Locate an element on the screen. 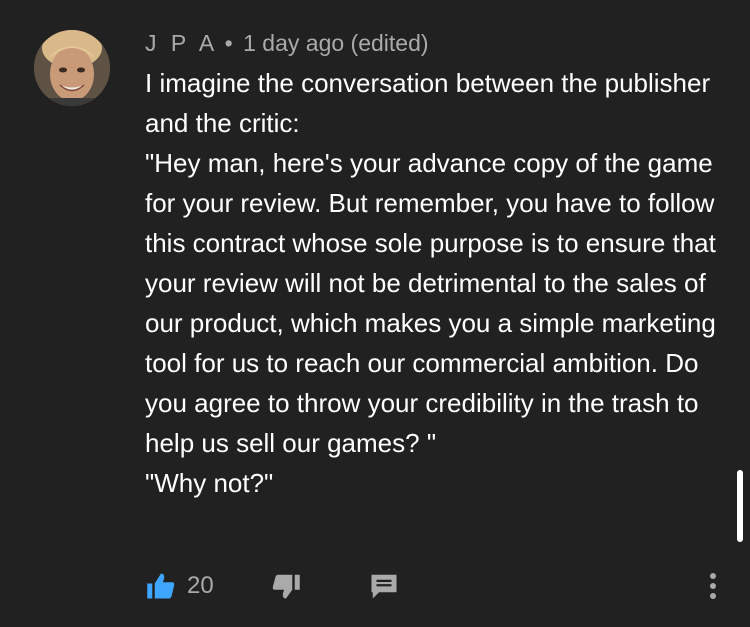 This screenshot has height=627, width=750. more-vertical-icon is located at coordinates (713, 586).